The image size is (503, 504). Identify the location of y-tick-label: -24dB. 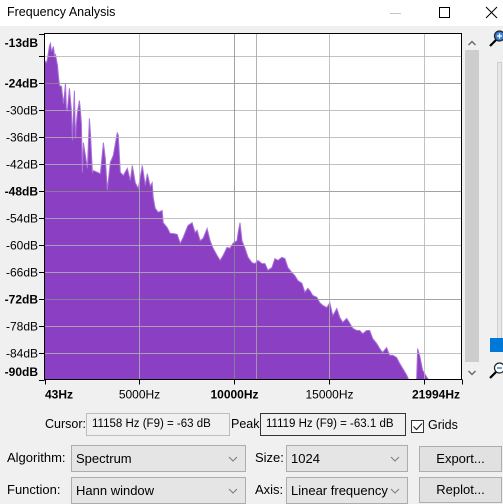
(22, 84).